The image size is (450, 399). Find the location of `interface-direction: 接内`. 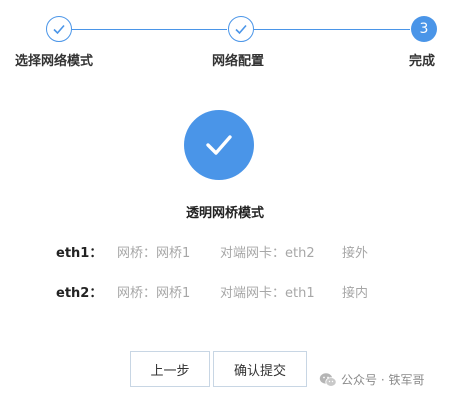

interface-direction: 接内 is located at coordinates (355, 293).